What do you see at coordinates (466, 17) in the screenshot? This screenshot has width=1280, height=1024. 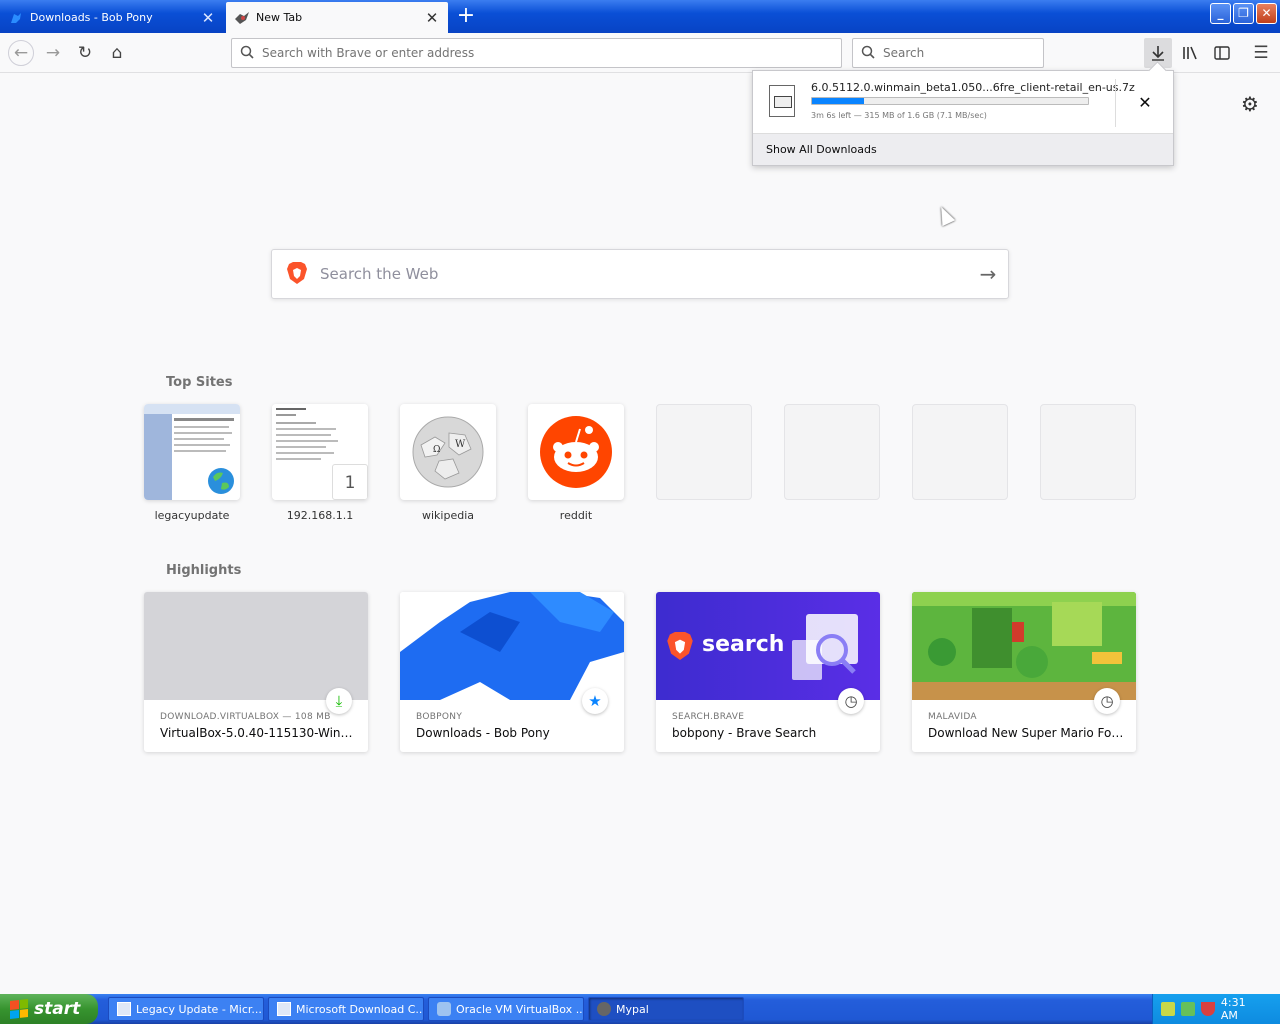 I see `new-tab-plus-icon: +` at bounding box center [466, 17].